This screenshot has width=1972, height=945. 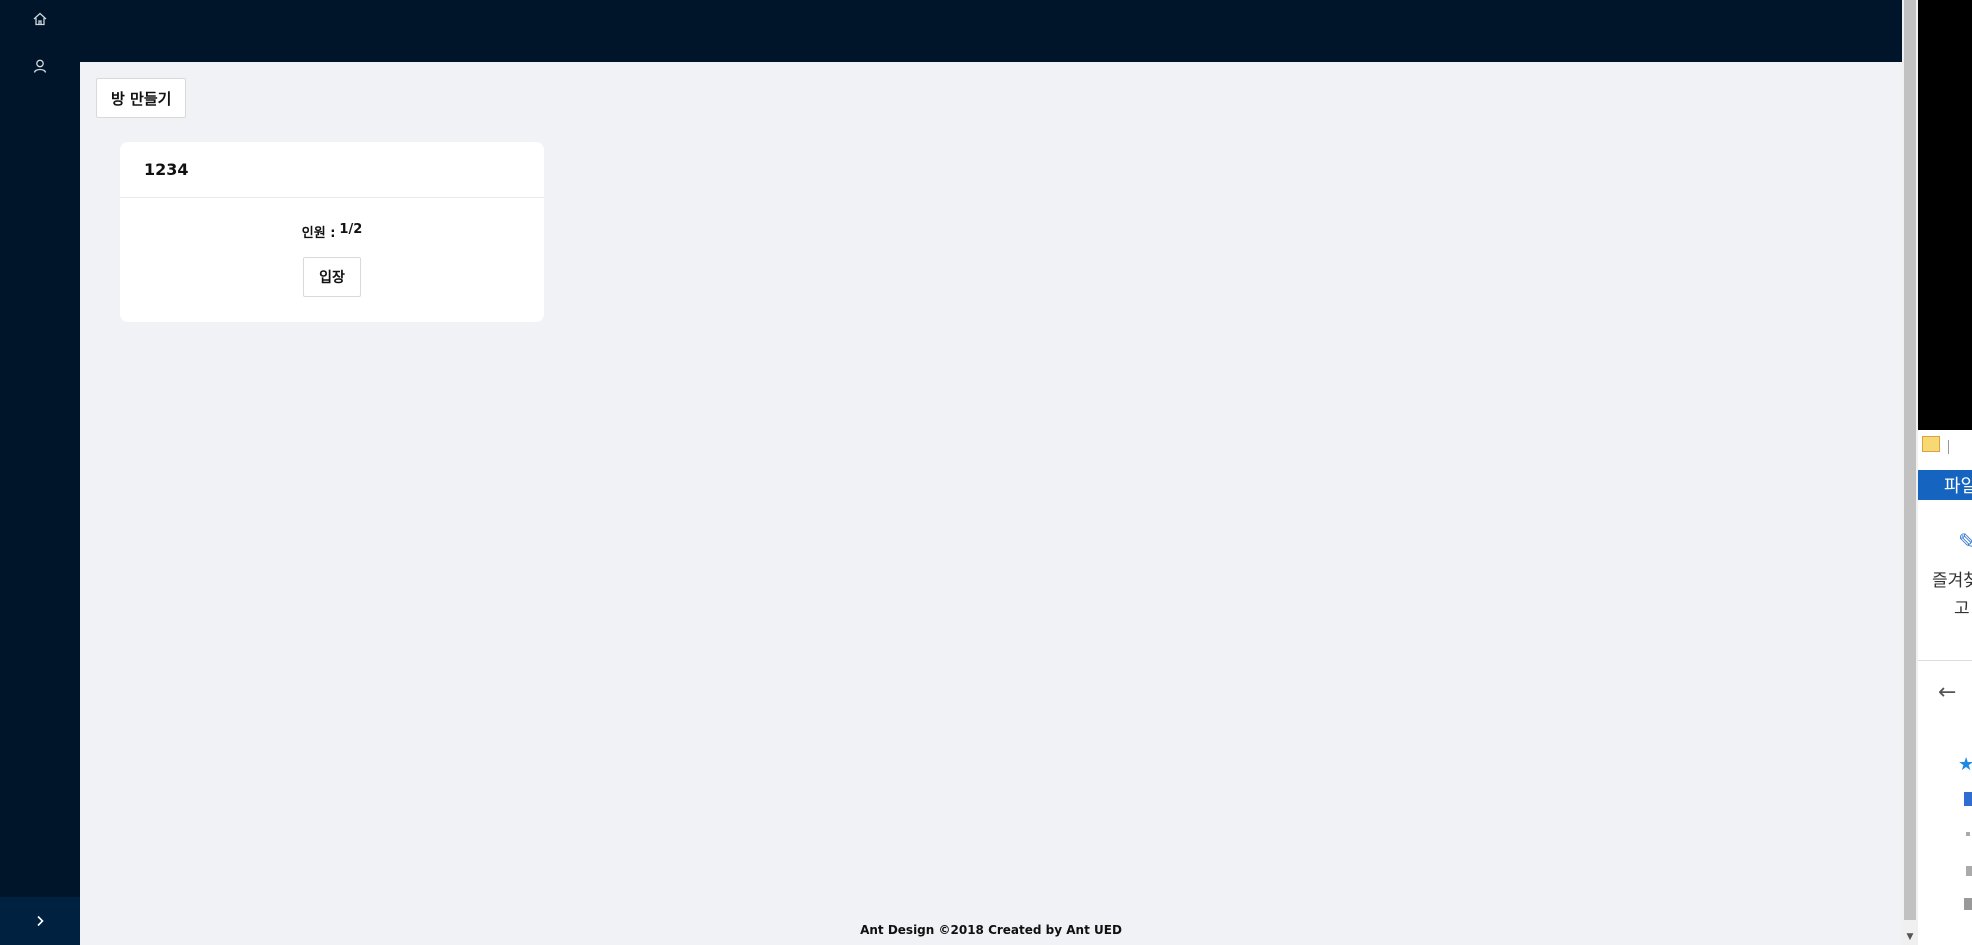 What do you see at coordinates (318, 233) in the screenshot?
I see `room-members-label: 인원 :` at bounding box center [318, 233].